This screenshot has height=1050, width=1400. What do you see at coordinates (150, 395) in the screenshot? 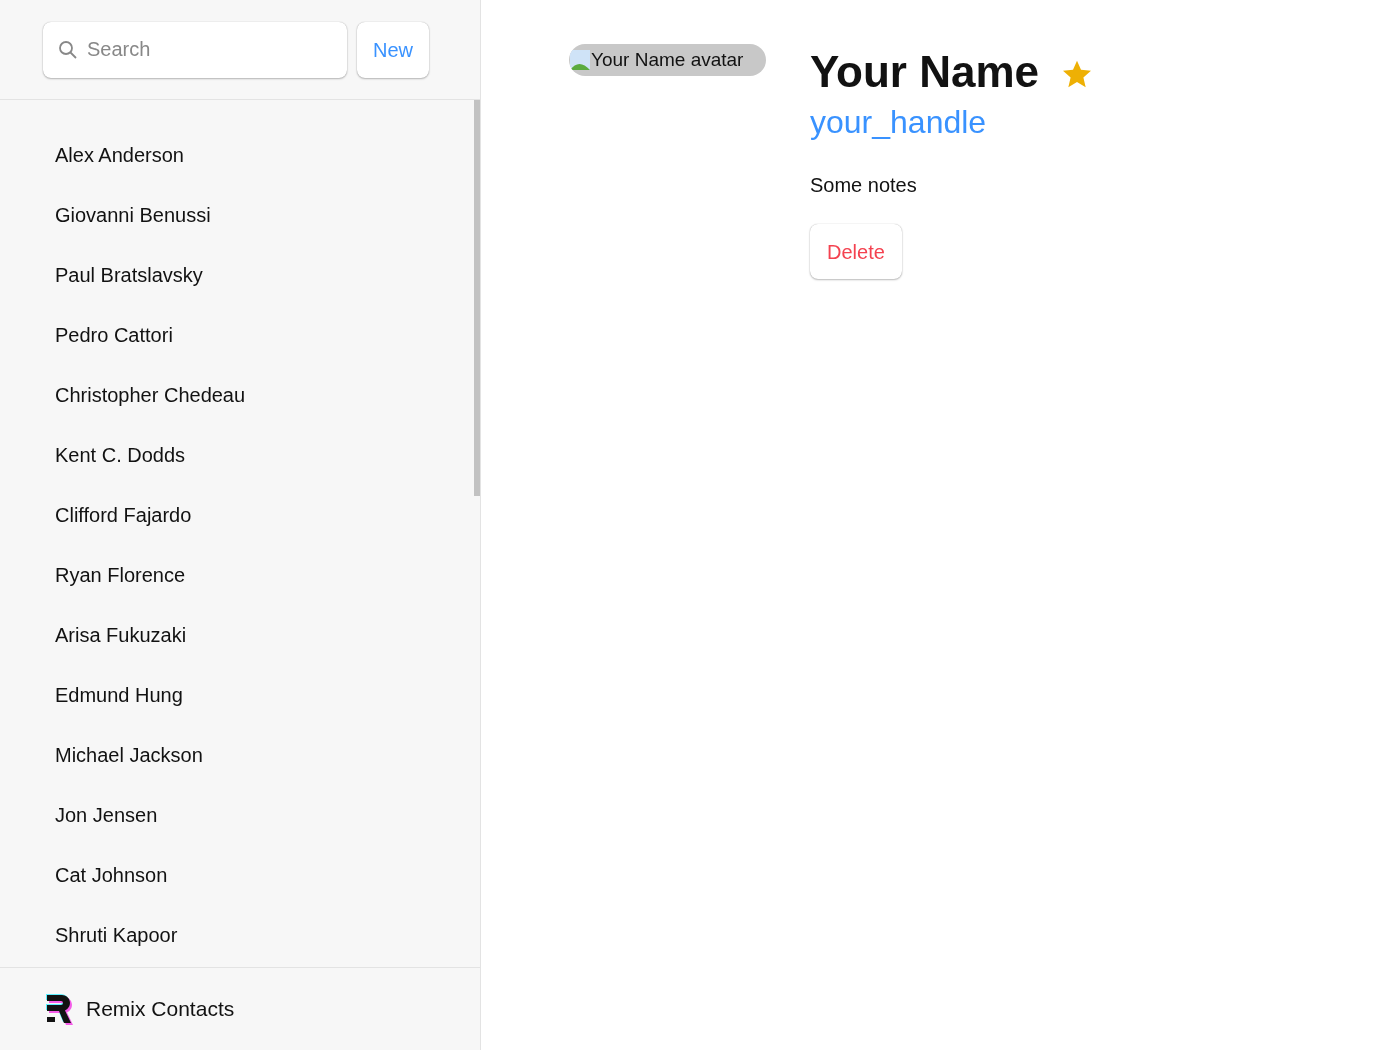
I see `contact-link: Christopher Chedeau` at bounding box center [150, 395].